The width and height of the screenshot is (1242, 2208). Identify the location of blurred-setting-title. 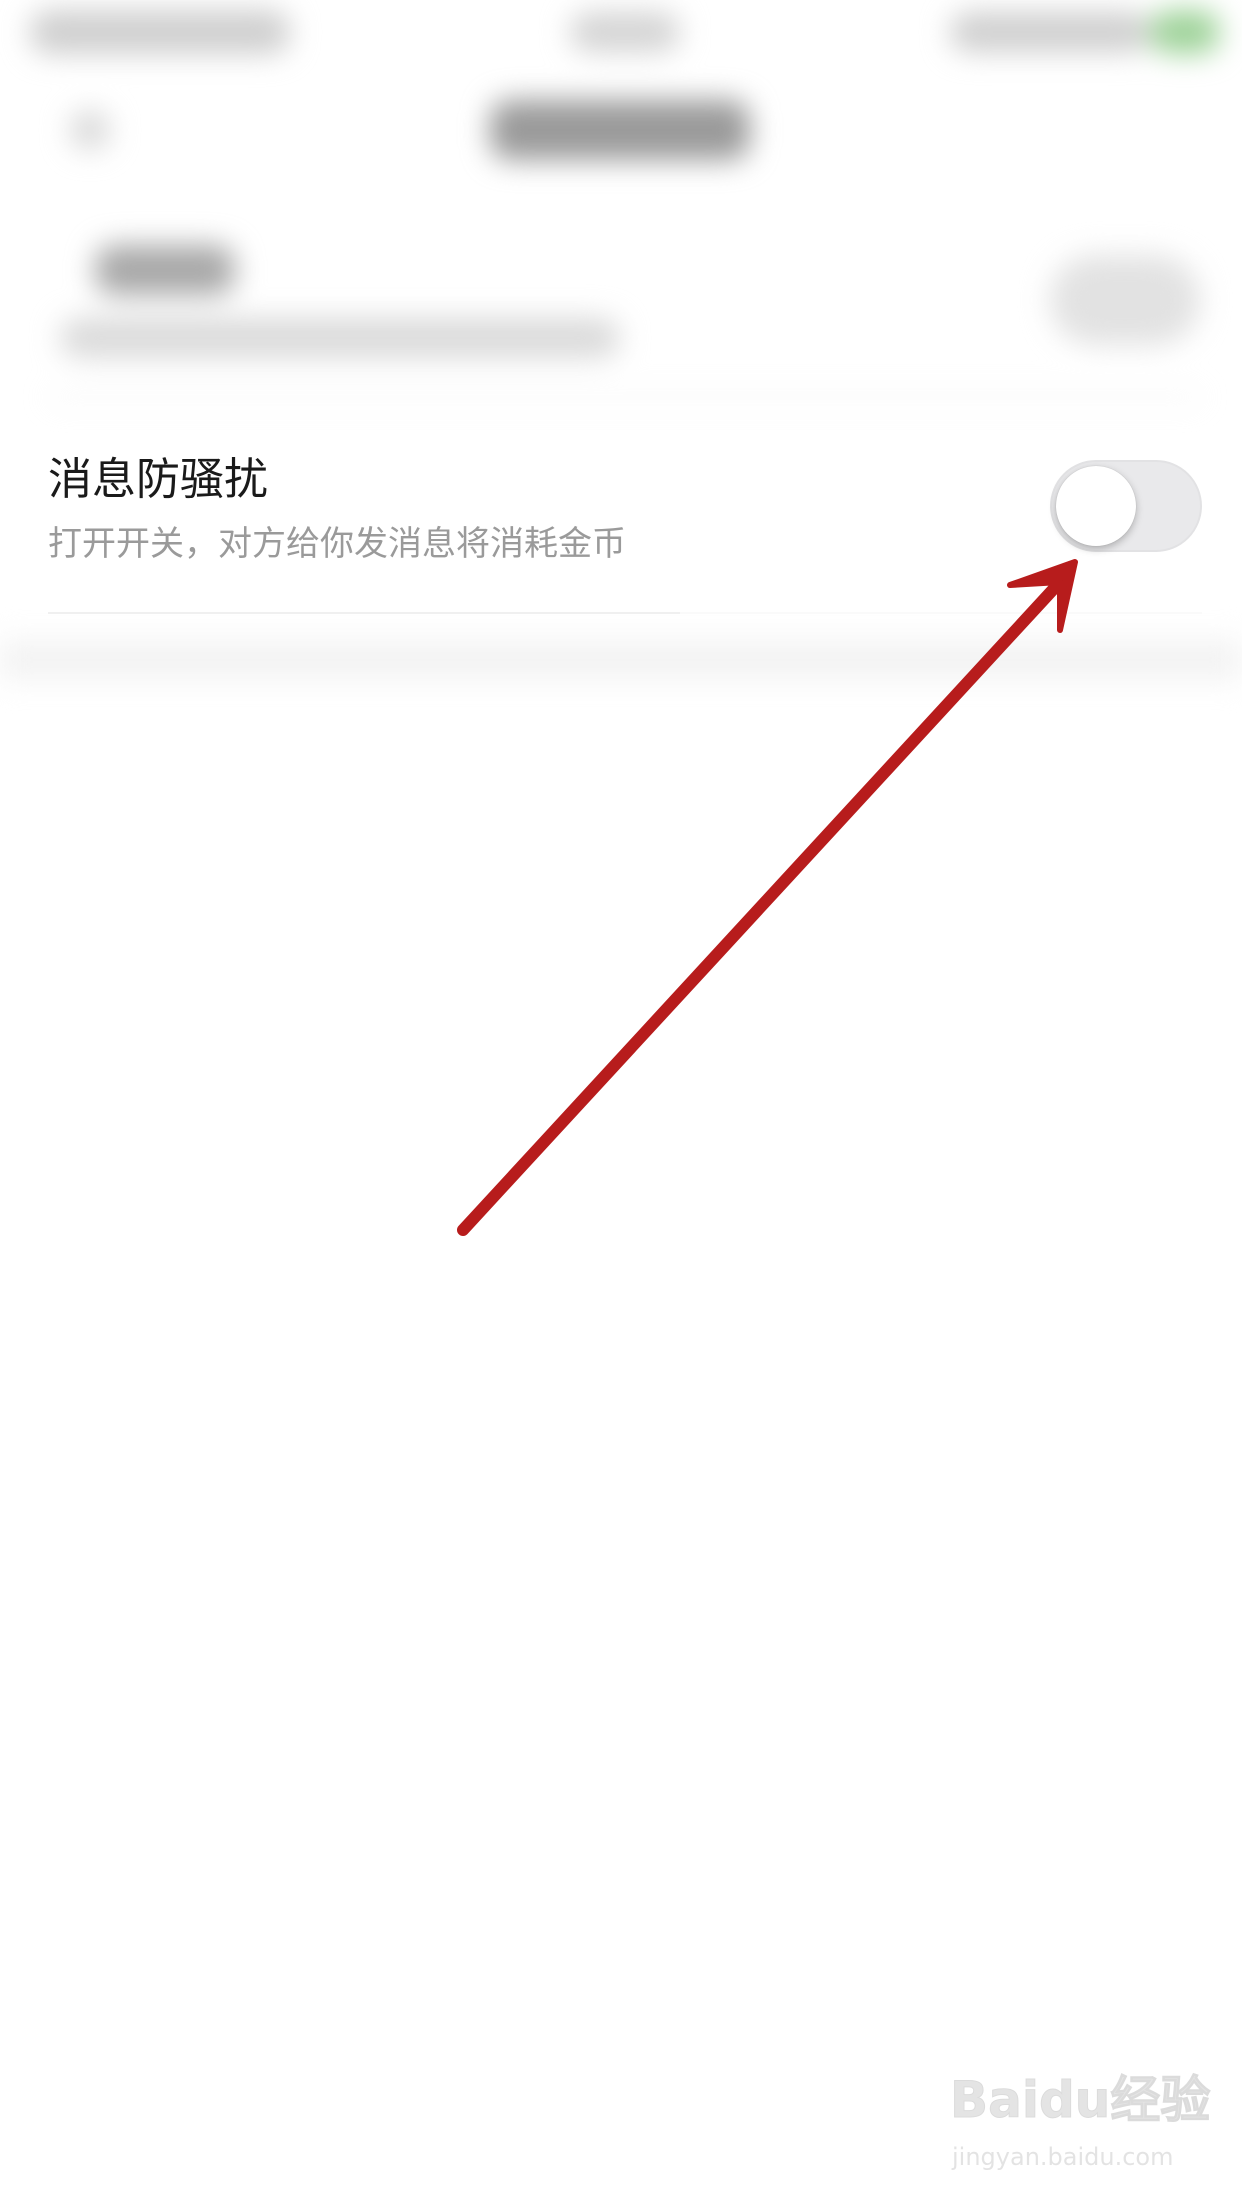
(165, 270).